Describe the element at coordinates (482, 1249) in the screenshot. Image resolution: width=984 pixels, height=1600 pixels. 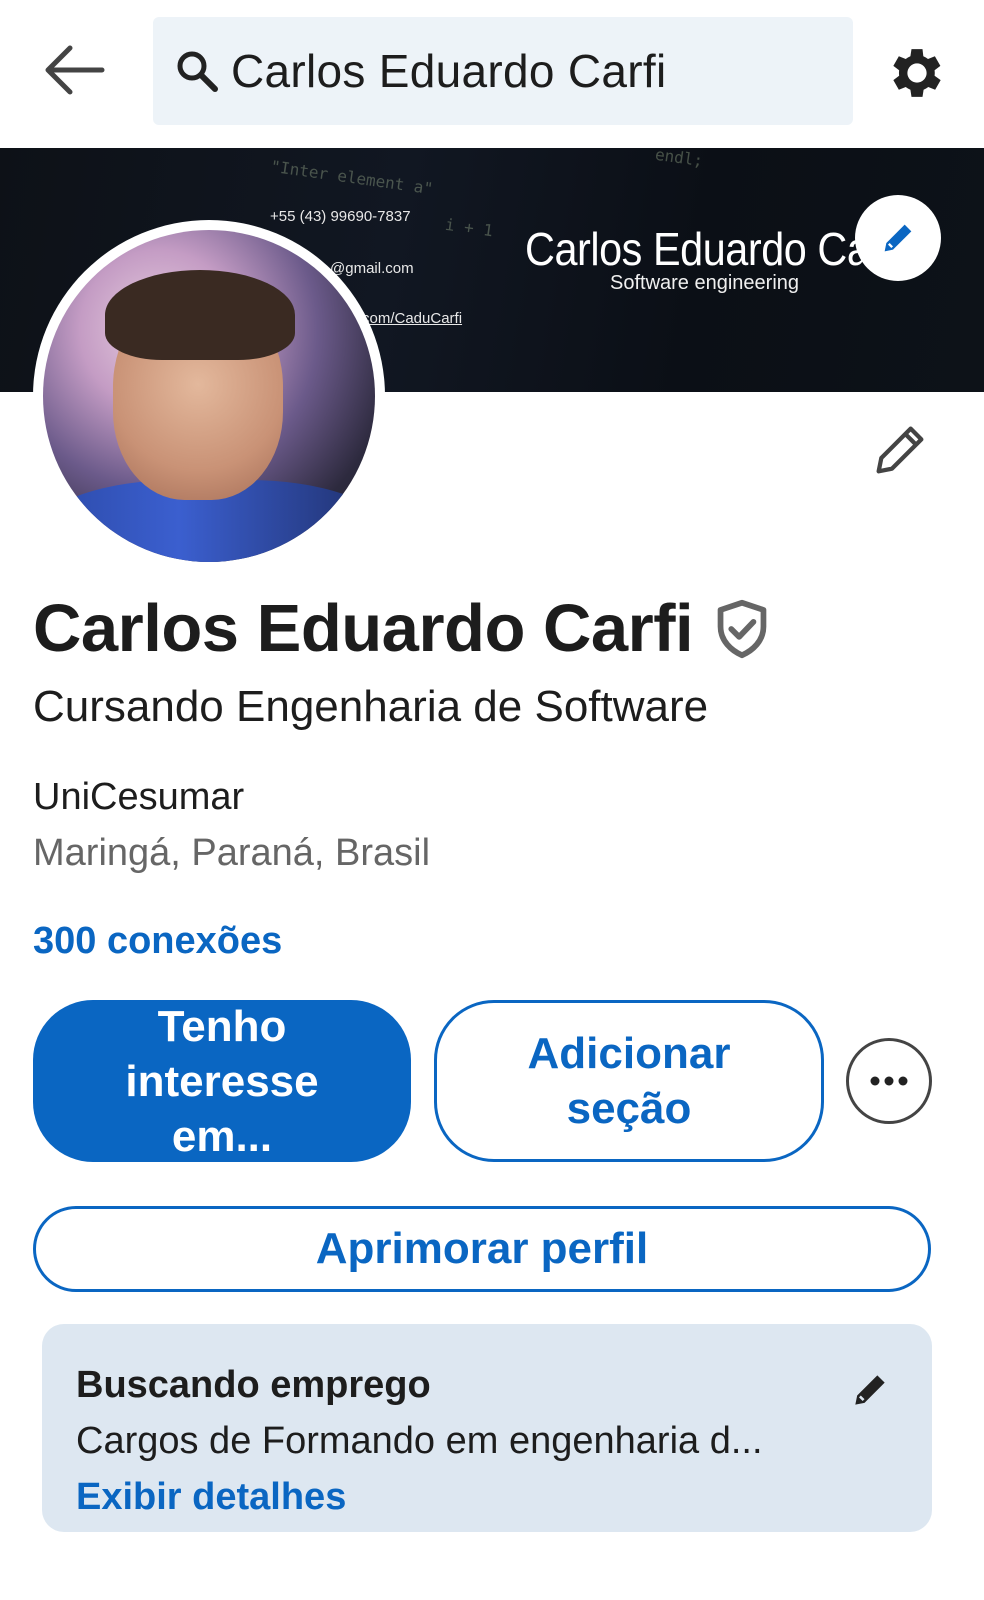
I see `improve-profile-button: Aprimorar perfil` at that location.